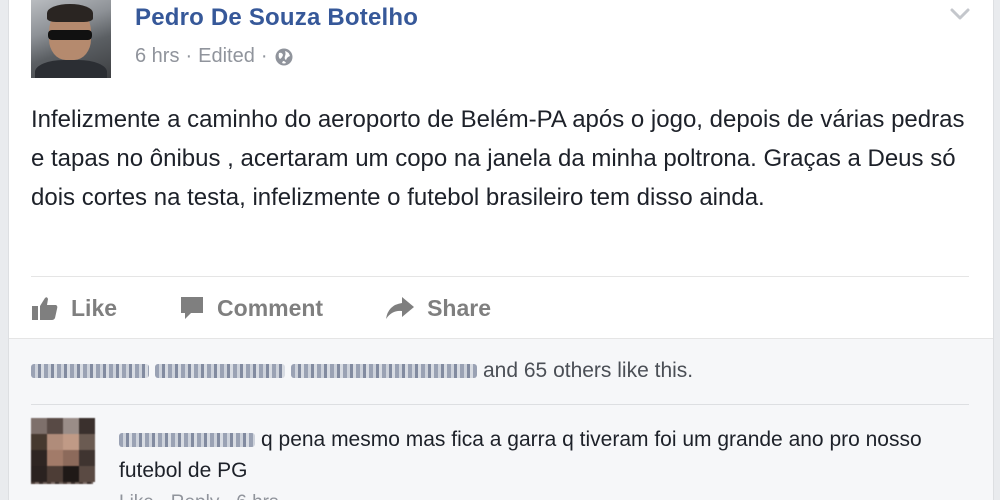  I want to click on commenter-name, so click(187, 440).